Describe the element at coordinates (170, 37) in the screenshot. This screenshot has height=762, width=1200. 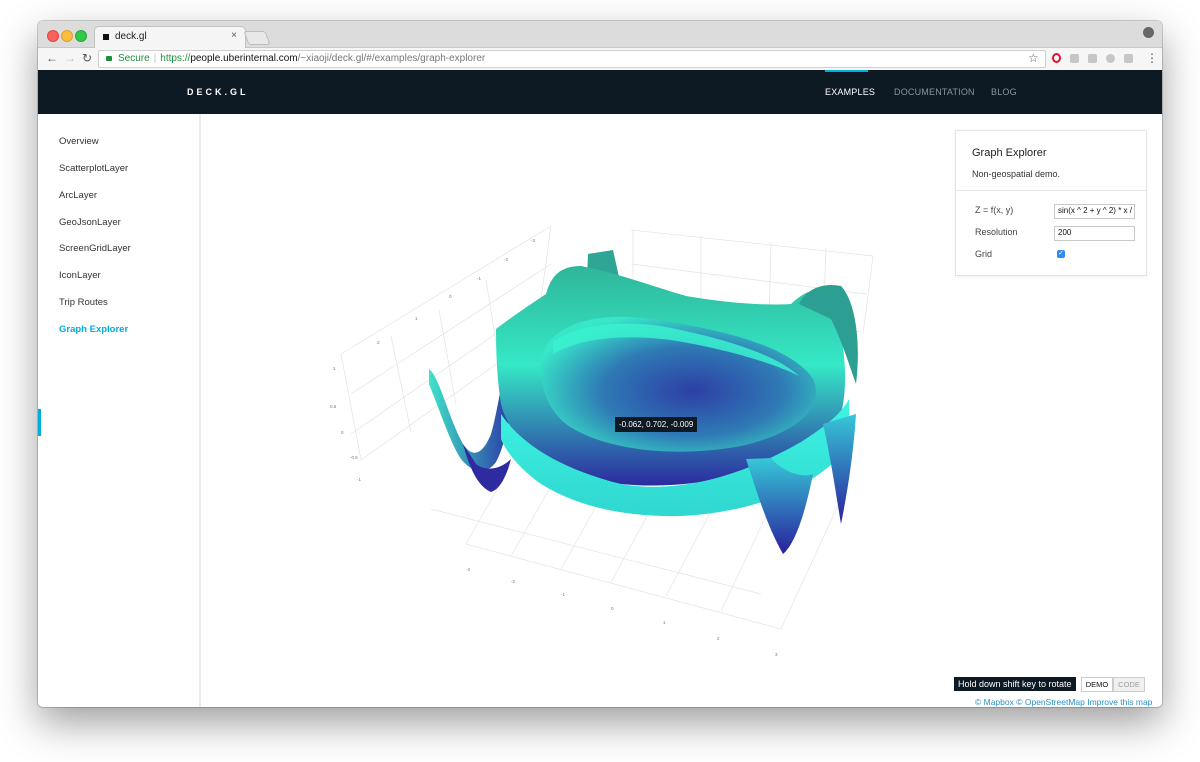
I see `browser-tab: deck.gl ×` at that location.